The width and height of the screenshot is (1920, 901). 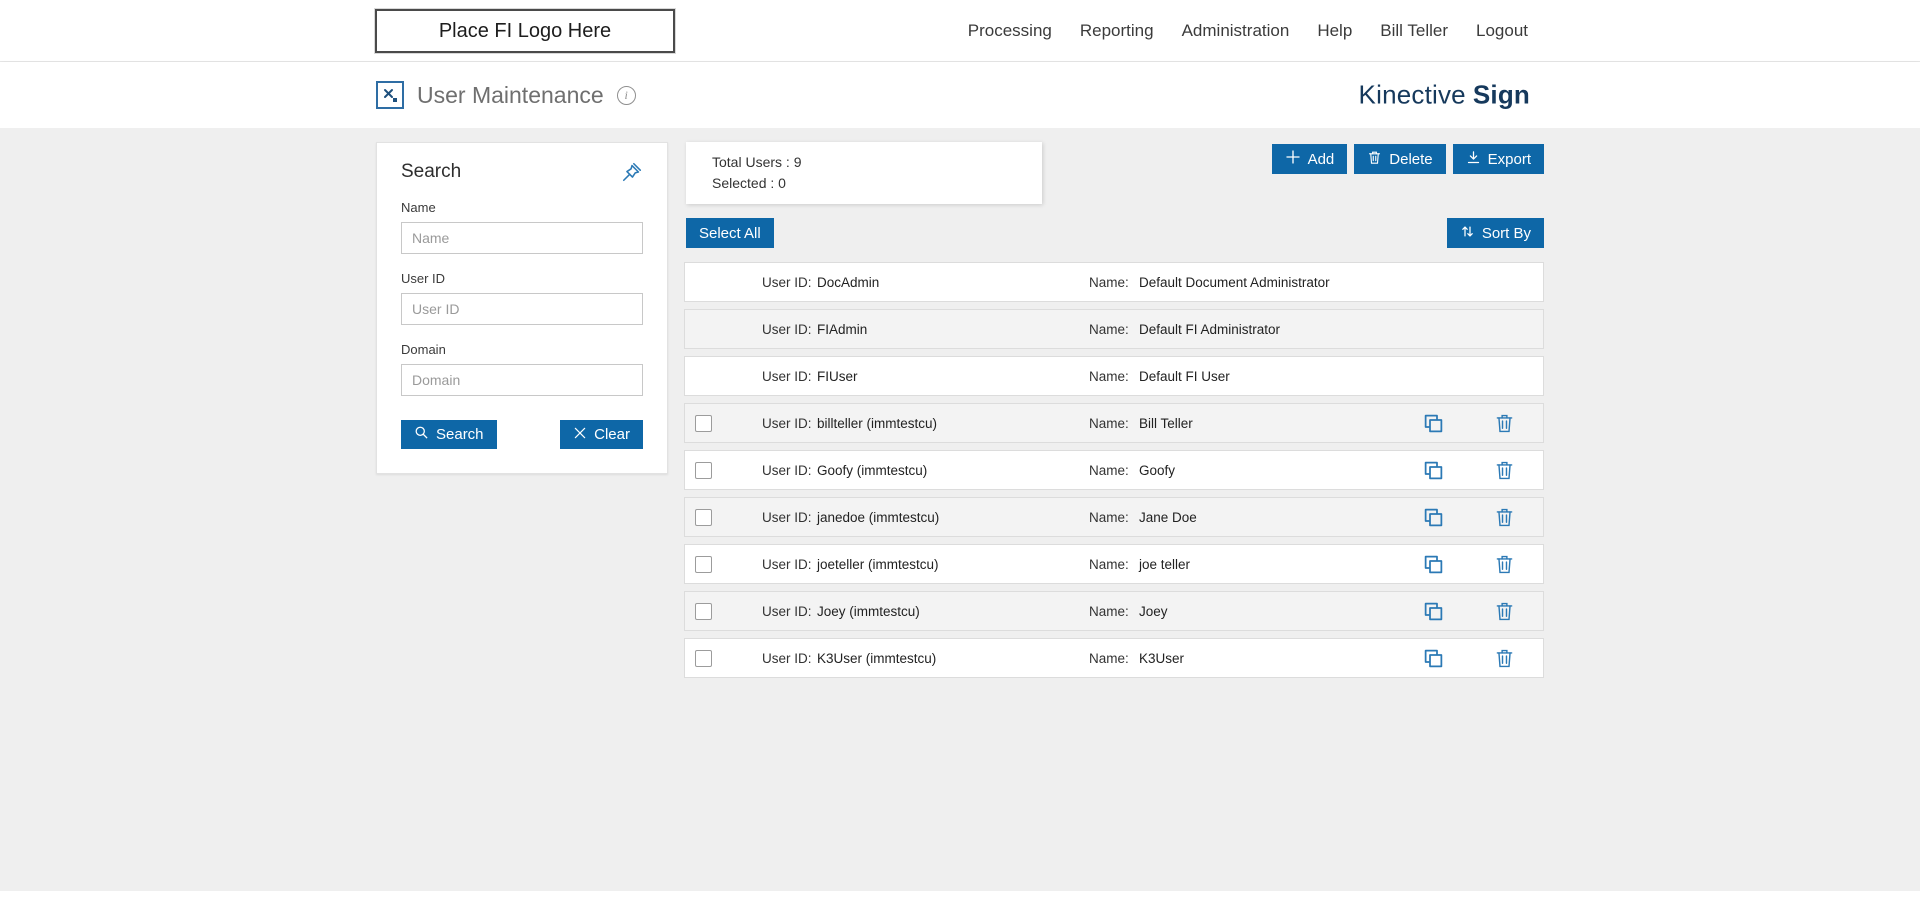 I want to click on name-value: Bill Teller, so click(x=1166, y=423).